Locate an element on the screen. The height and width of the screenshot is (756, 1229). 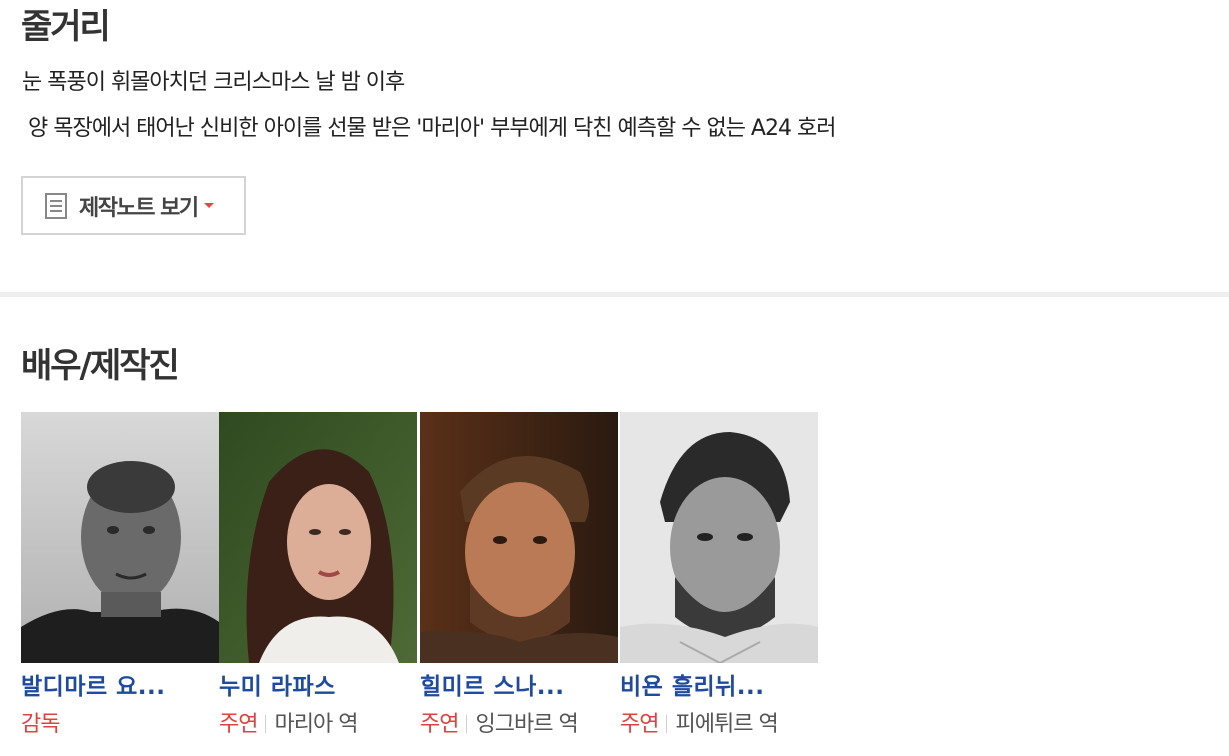
caret-down-icon is located at coordinates (208, 205).